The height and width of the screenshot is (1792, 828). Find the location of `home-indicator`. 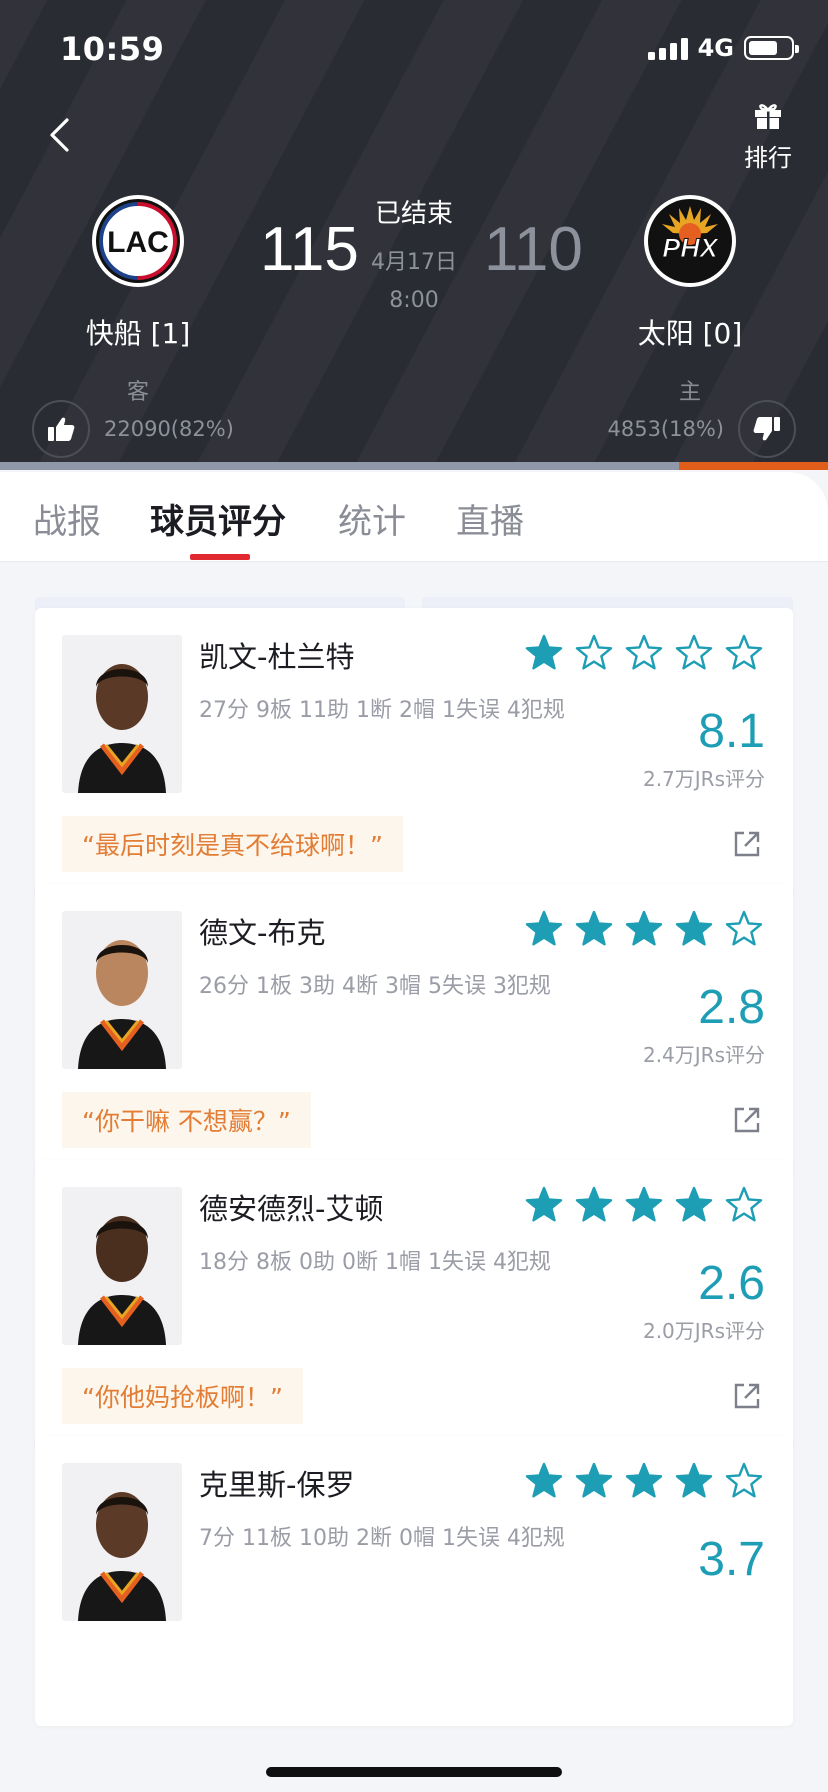

home-indicator is located at coordinates (414, 1772).